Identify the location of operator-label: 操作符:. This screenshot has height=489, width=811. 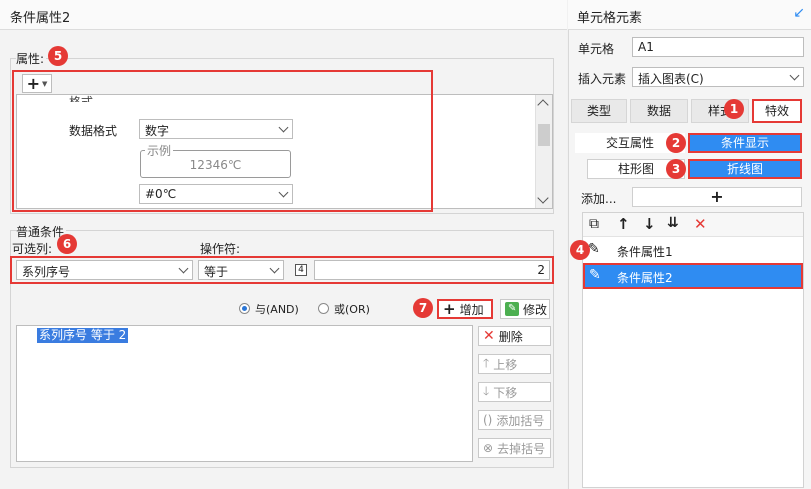
(220, 249).